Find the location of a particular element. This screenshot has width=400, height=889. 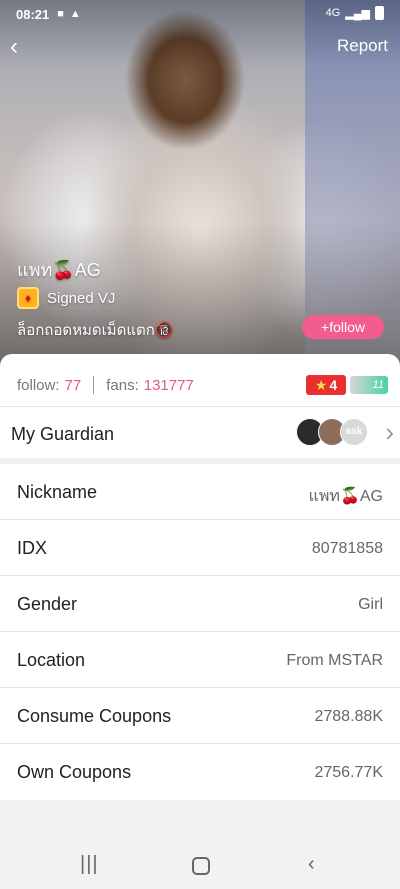

list-item-consume-coupons: Consume Coupons 2788.88K is located at coordinates (200, 716).